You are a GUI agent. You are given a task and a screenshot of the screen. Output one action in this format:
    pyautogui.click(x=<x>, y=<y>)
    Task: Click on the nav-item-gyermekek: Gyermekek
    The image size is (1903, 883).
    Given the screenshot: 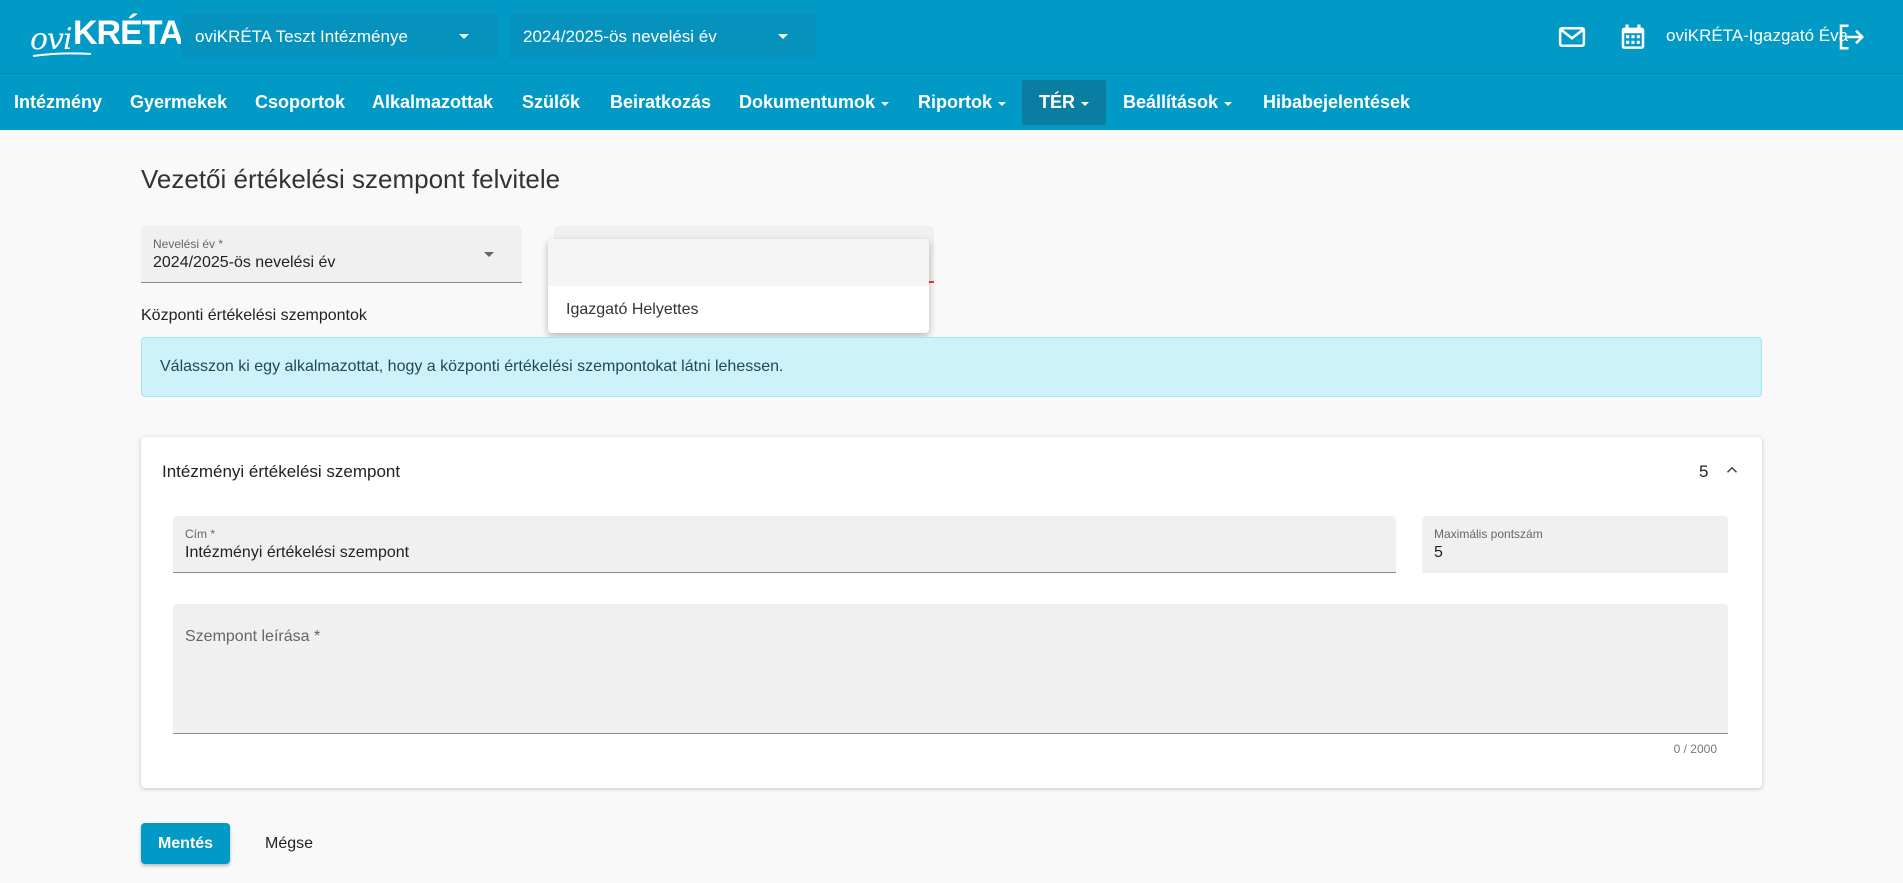 What is the action you would take?
    pyautogui.click(x=178, y=102)
    